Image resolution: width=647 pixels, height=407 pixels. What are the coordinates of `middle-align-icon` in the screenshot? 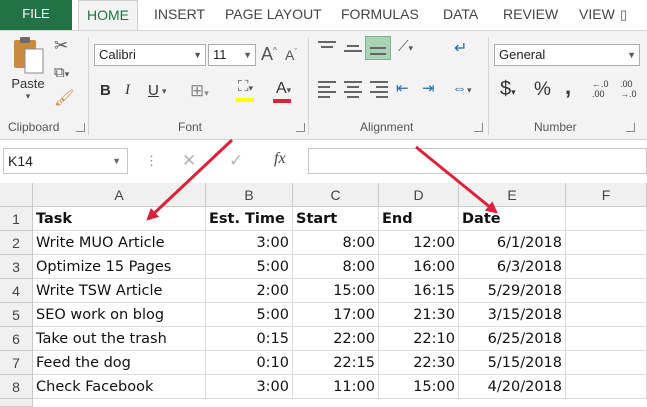 It's located at (354, 49).